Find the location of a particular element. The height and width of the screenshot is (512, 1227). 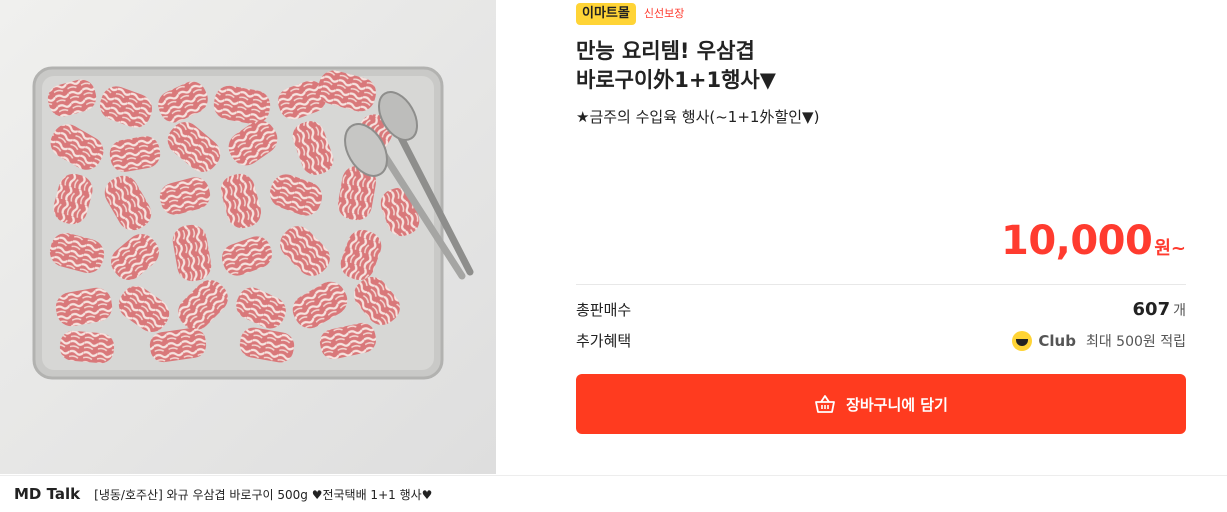

fresh-guarantee-badge: 신선보장 is located at coordinates (664, 13).